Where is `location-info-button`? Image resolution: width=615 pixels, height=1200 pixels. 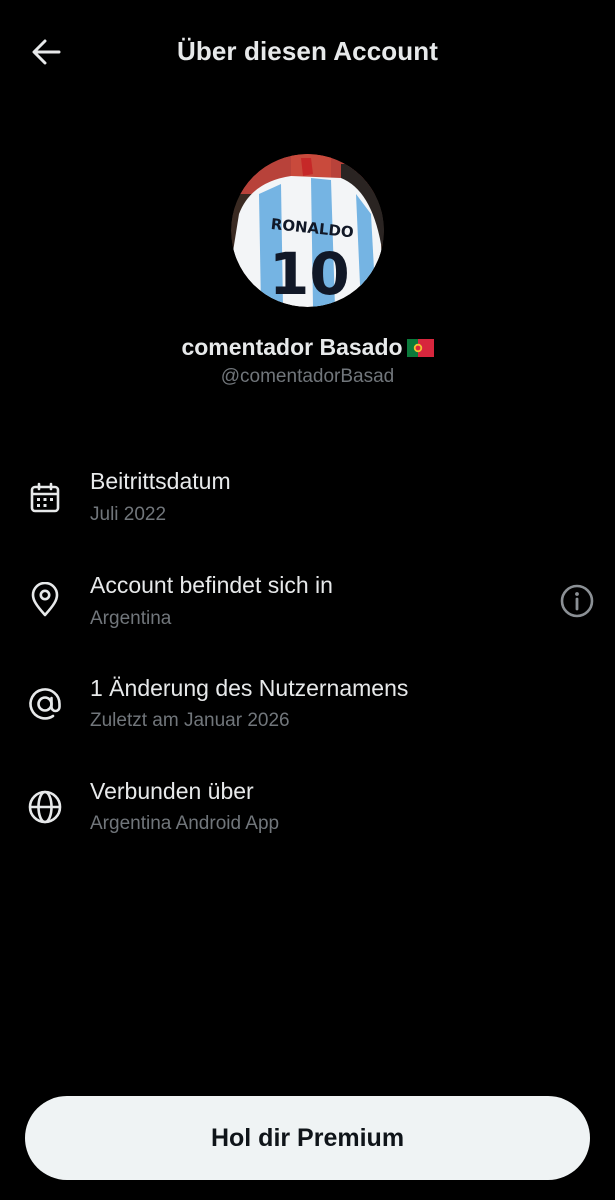
location-info-button is located at coordinates (577, 601).